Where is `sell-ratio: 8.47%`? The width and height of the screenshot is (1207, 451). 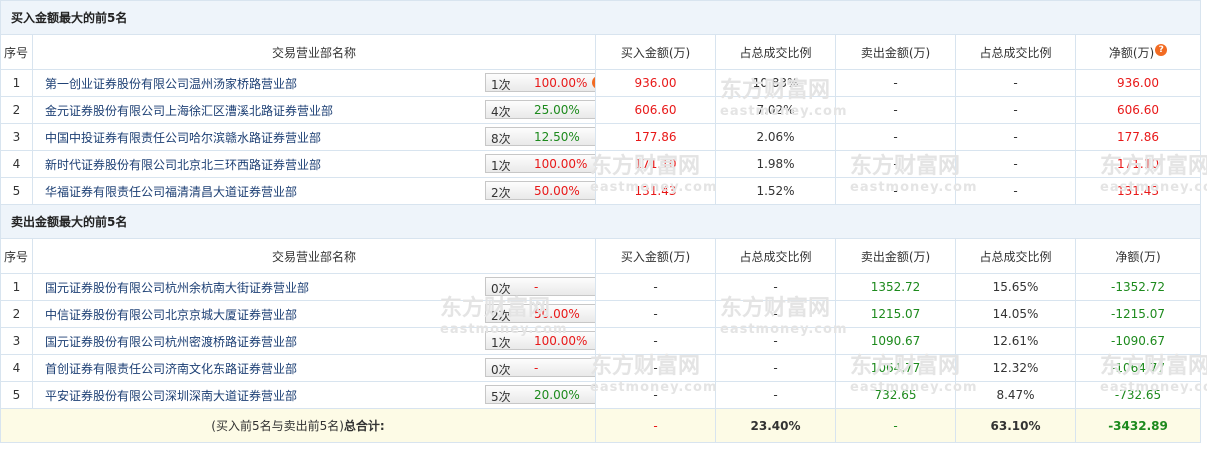 sell-ratio: 8.47% is located at coordinates (1015, 395).